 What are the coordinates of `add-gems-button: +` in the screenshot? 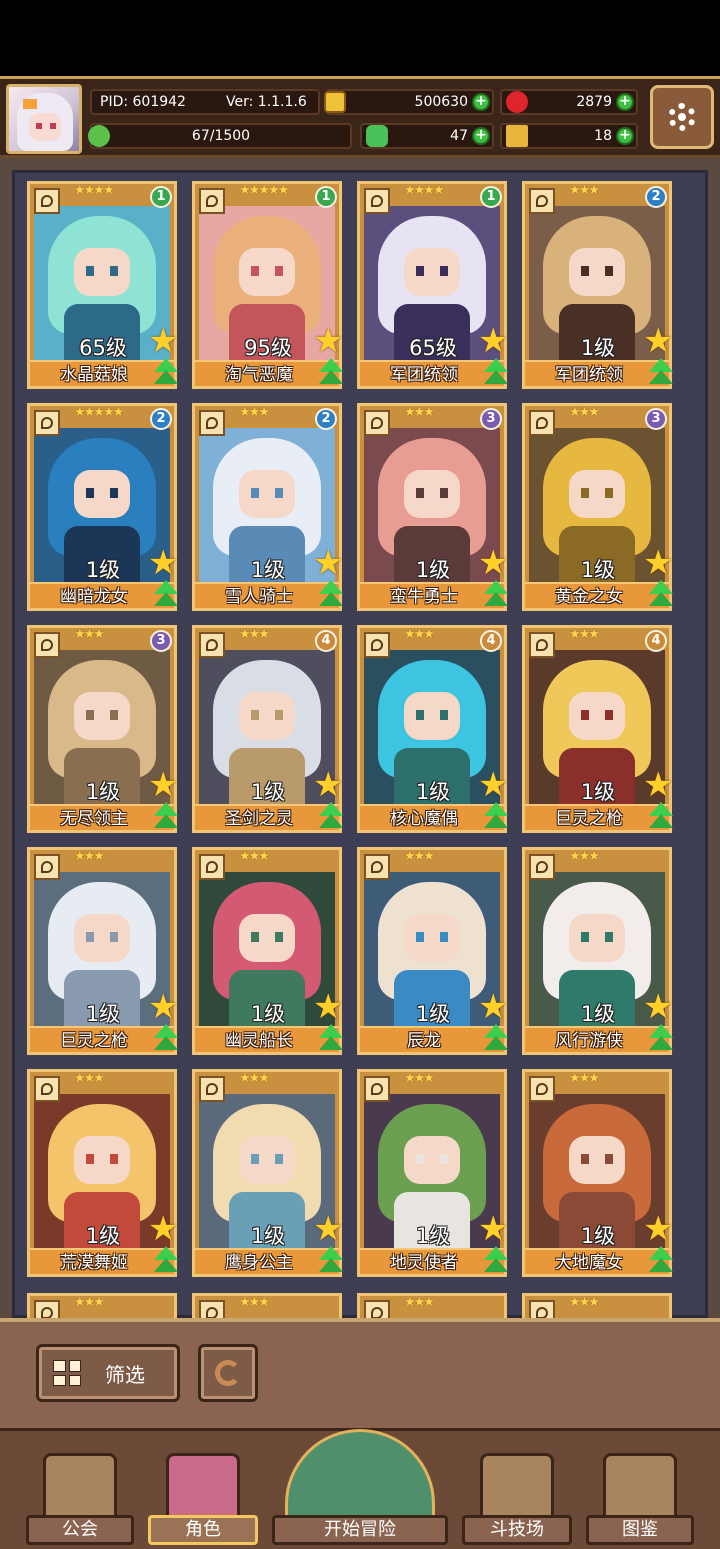 It's located at (625, 102).